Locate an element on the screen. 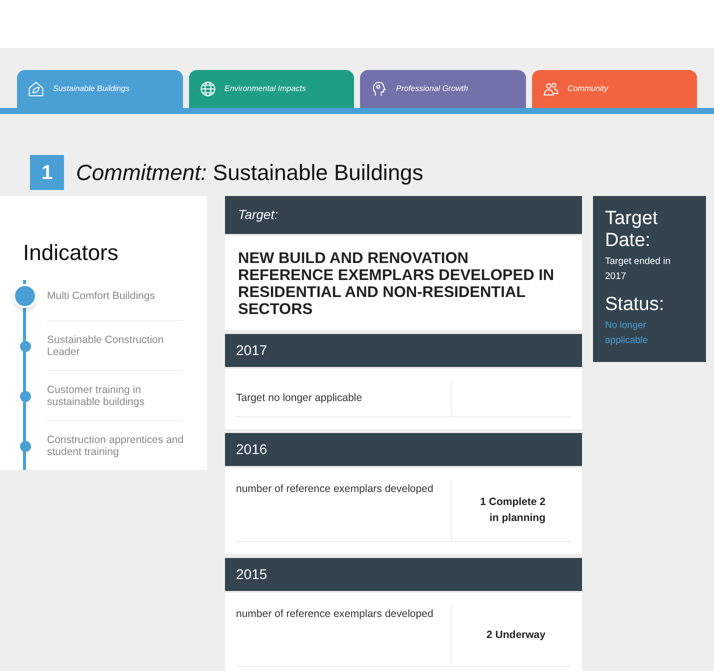  target-date: Target ended in 2017 is located at coordinates (638, 269).